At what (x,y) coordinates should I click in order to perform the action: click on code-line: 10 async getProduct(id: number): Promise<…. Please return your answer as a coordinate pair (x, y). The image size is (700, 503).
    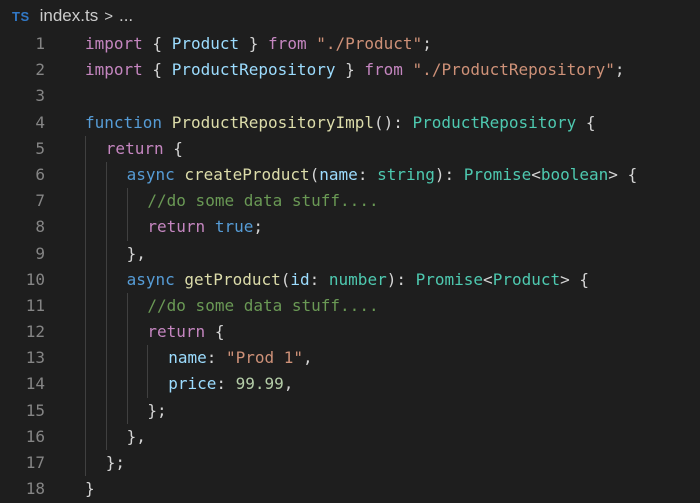
    Looking at the image, I should click on (350, 279).